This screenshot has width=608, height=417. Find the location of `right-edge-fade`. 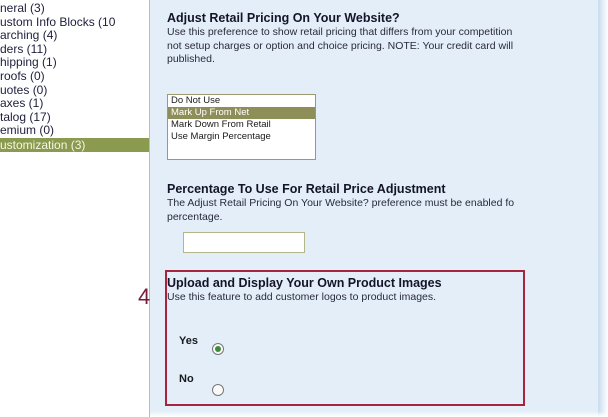

right-edge-fade is located at coordinates (603, 208).